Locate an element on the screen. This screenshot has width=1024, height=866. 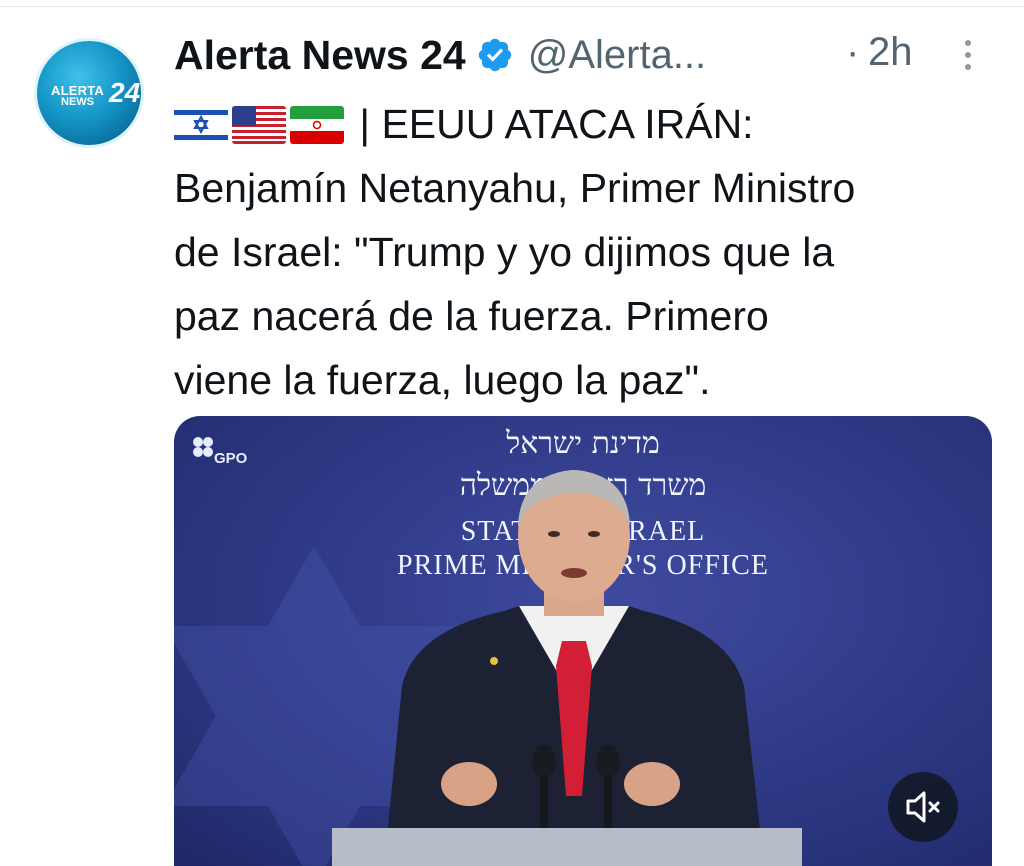
iran-flag-icon is located at coordinates (317, 125).